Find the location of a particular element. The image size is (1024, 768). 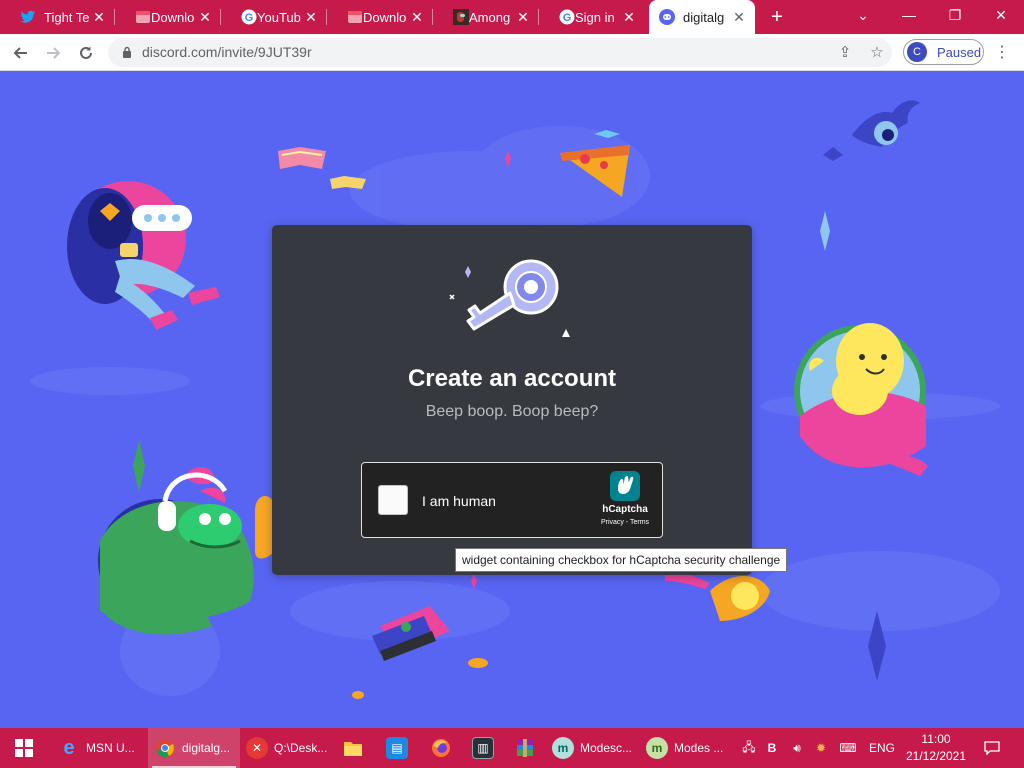

hcaptcha-logo-icon is located at coordinates (625, 486).